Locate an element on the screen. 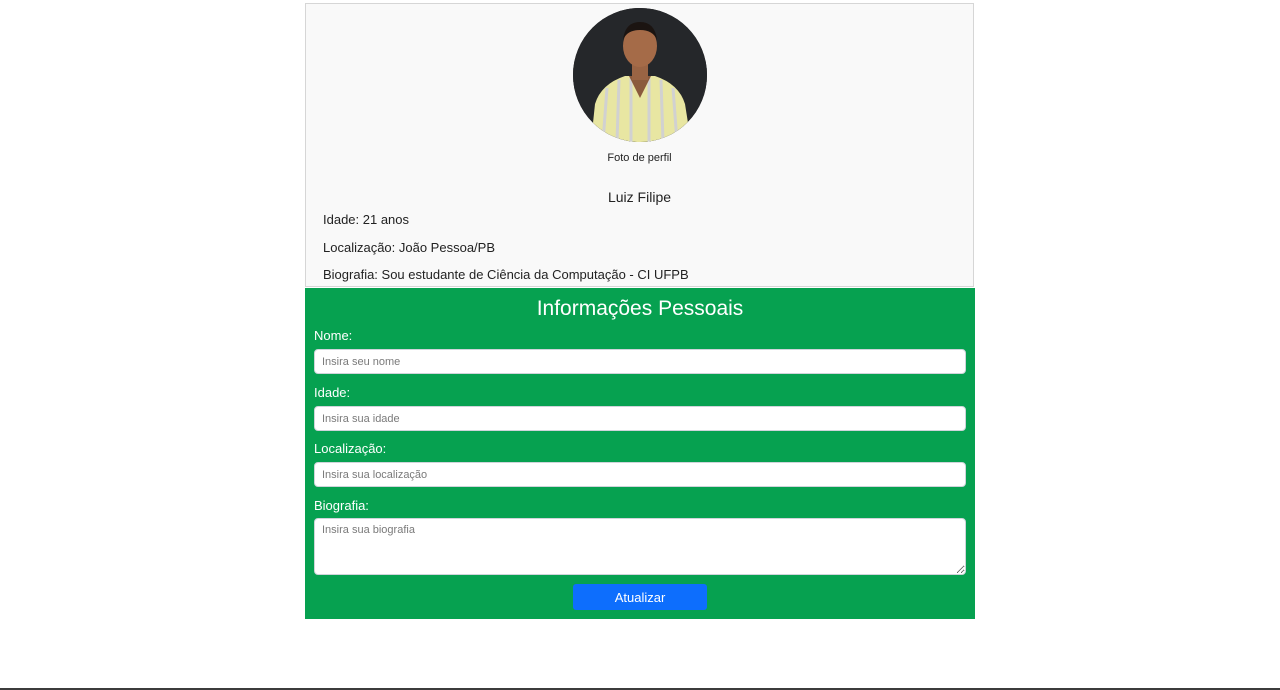 This screenshot has height=690, width=1280. profile-location: Localização: João Pessoa/PB is located at coordinates (409, 247).